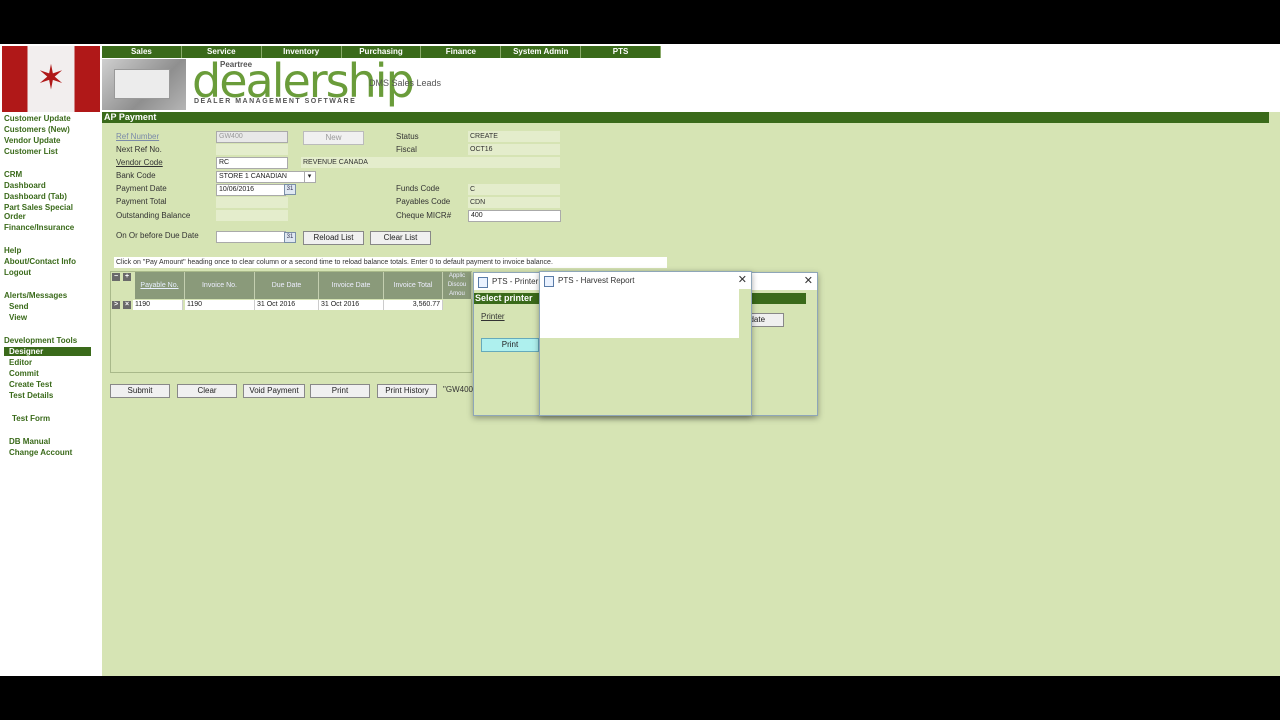 This screenshot has height=720, width=1280. What do you see at coordinates (160, 285) in the screenshot?
I see `col-payable-no: Payable No.` at bounding box center [160, 285].